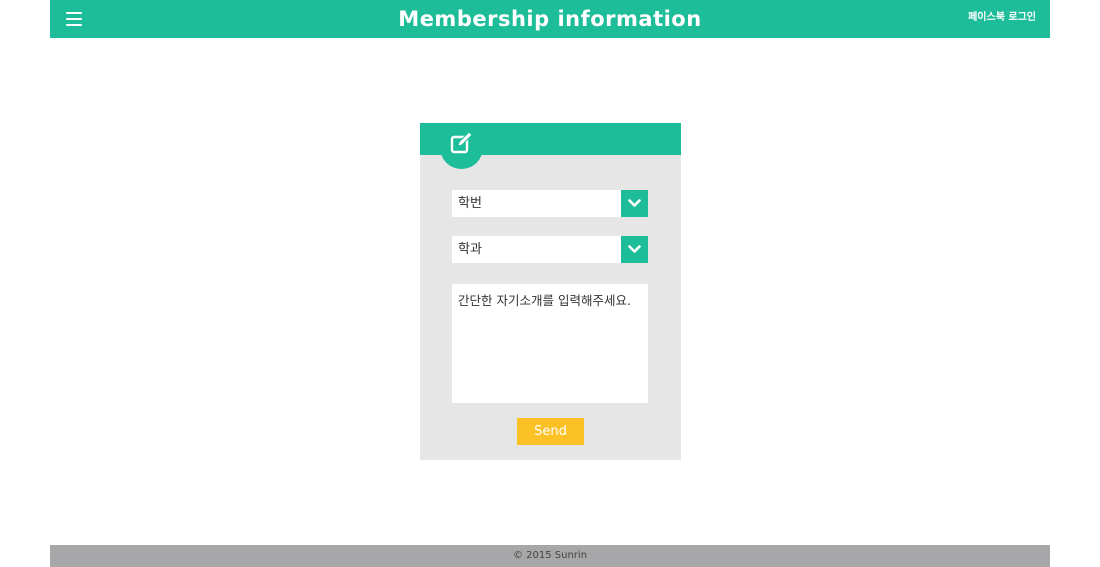  I want to click on self-introduction-textarea, so click(550, 343).